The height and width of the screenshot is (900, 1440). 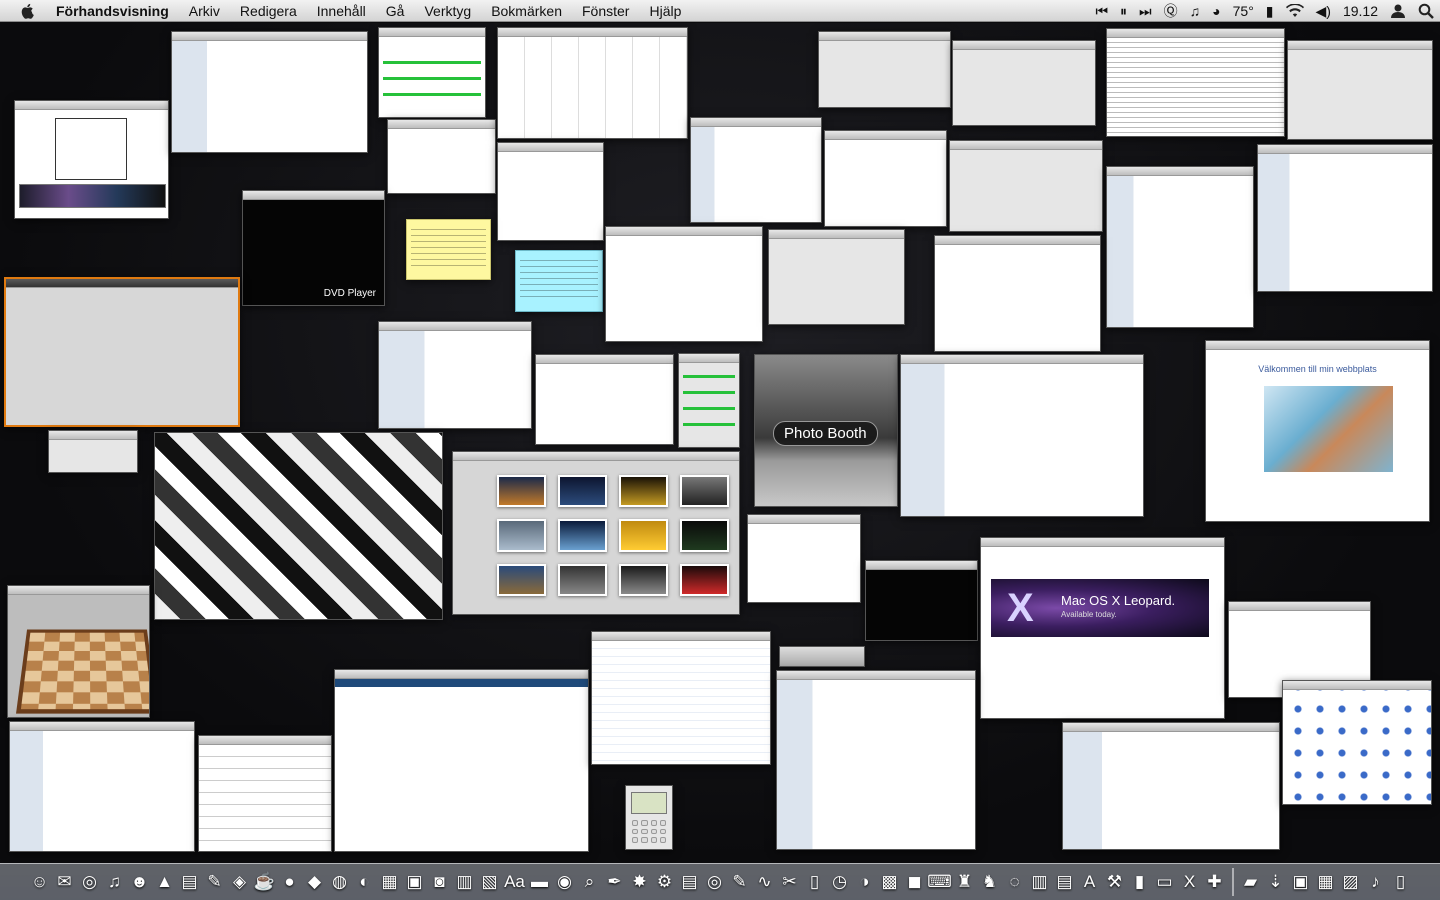 What do you see at coordinates (190, 882) in the screenshot?
I see `address-book-icon: ▤` at bounding box center [190, 882].